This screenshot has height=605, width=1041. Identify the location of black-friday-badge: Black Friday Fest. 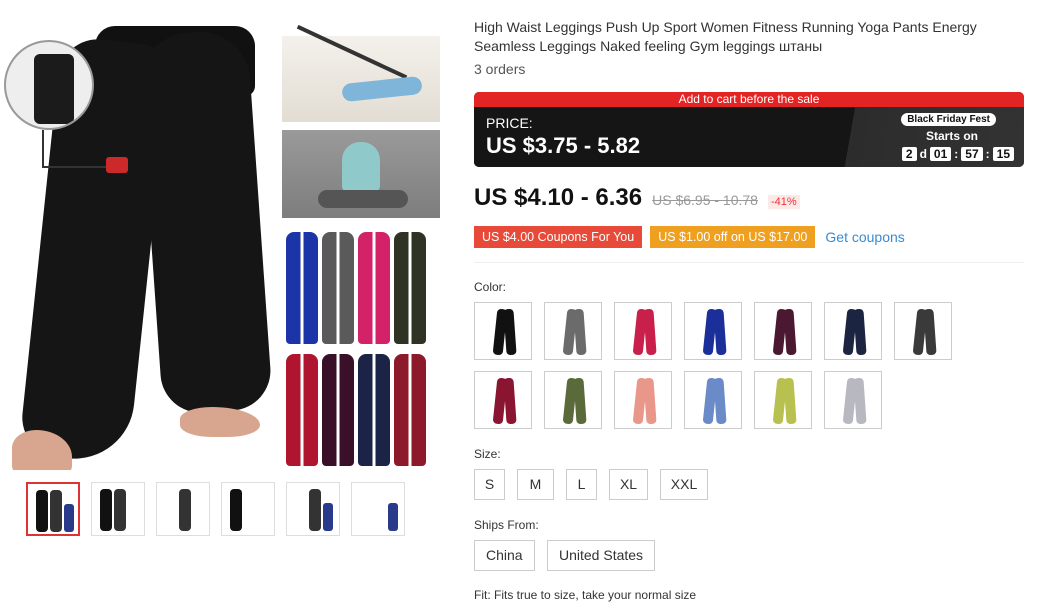
(948, 119).